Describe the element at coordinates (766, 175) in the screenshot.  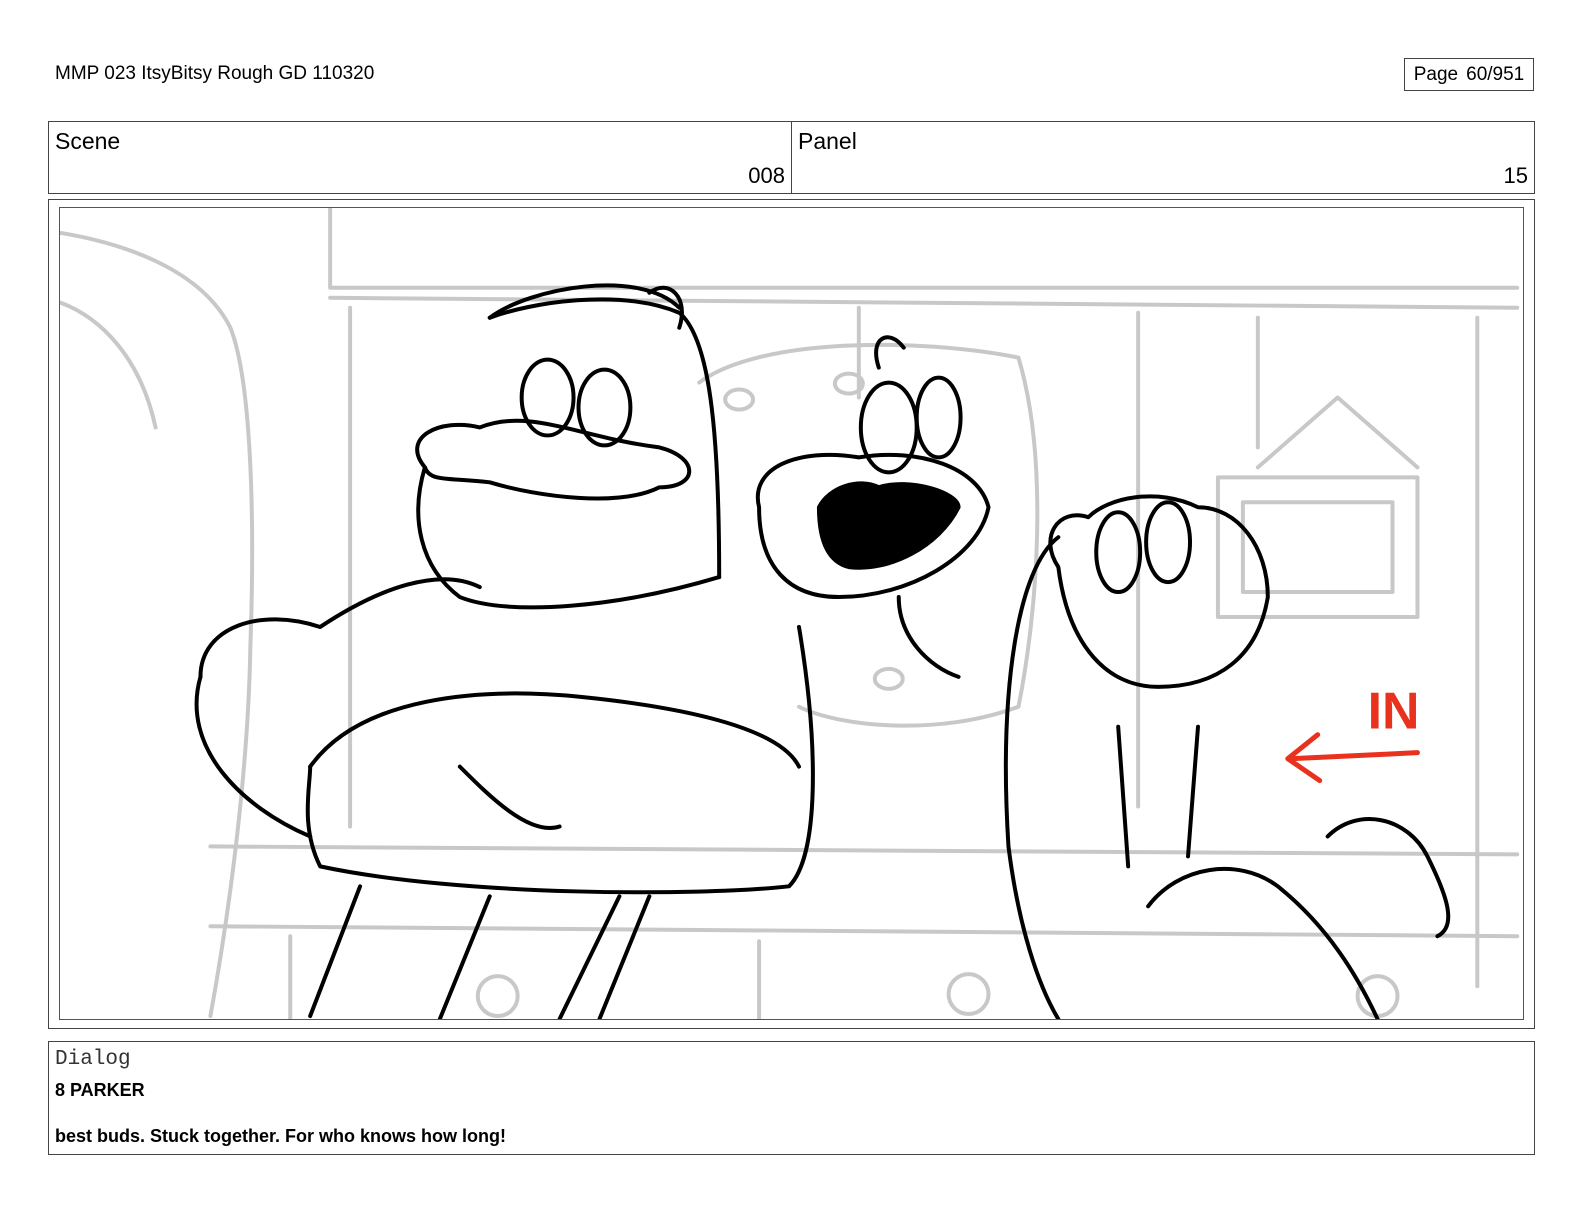
I see `scene-value: 008` at that location.